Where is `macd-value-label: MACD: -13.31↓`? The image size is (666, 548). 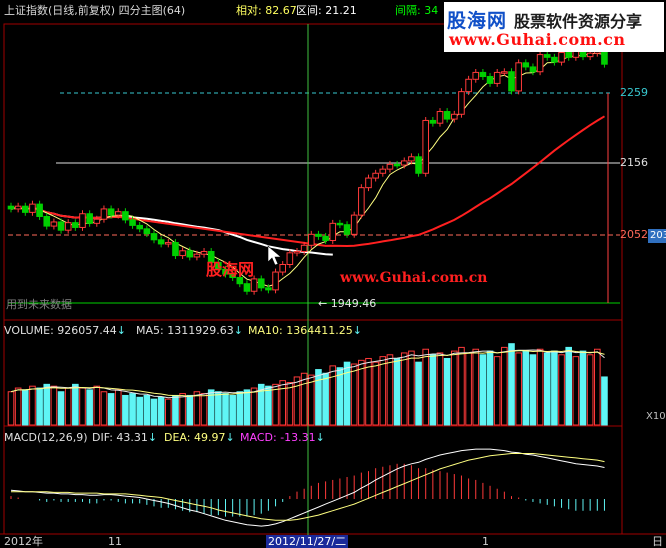
macd-value-label: MACD: -13.31↓ is located at coordinates (282, 437).